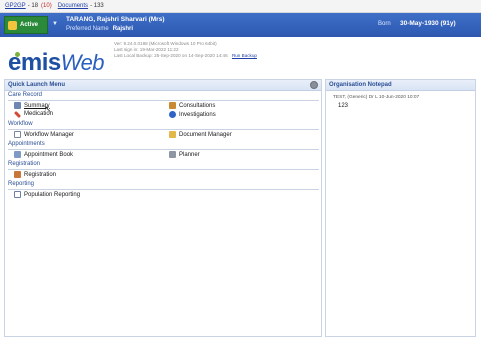  Describe the element at coordinates (20, 124) in the screenshot. I see `section-title: Workflow` at that location.